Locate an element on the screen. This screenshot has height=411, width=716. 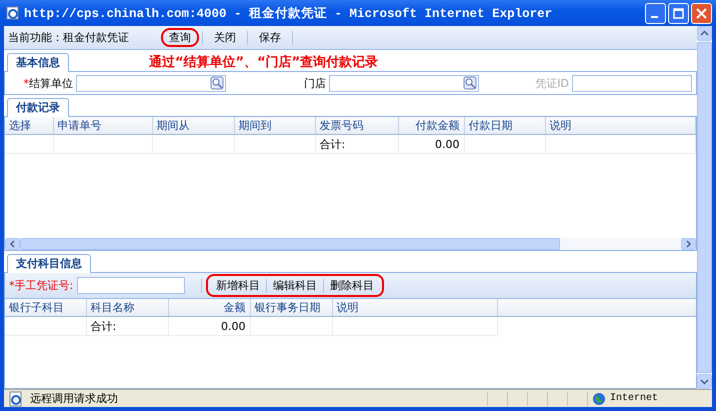
horizontal-scrollbar is located at coordinates (350, 244).